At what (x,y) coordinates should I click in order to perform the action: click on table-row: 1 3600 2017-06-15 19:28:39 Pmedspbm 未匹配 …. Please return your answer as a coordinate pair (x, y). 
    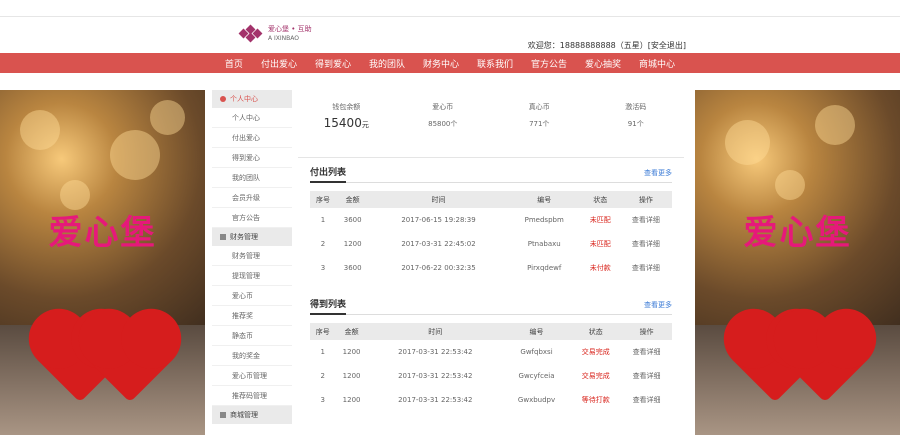
    Looking at the image, I should click on (491, 220).